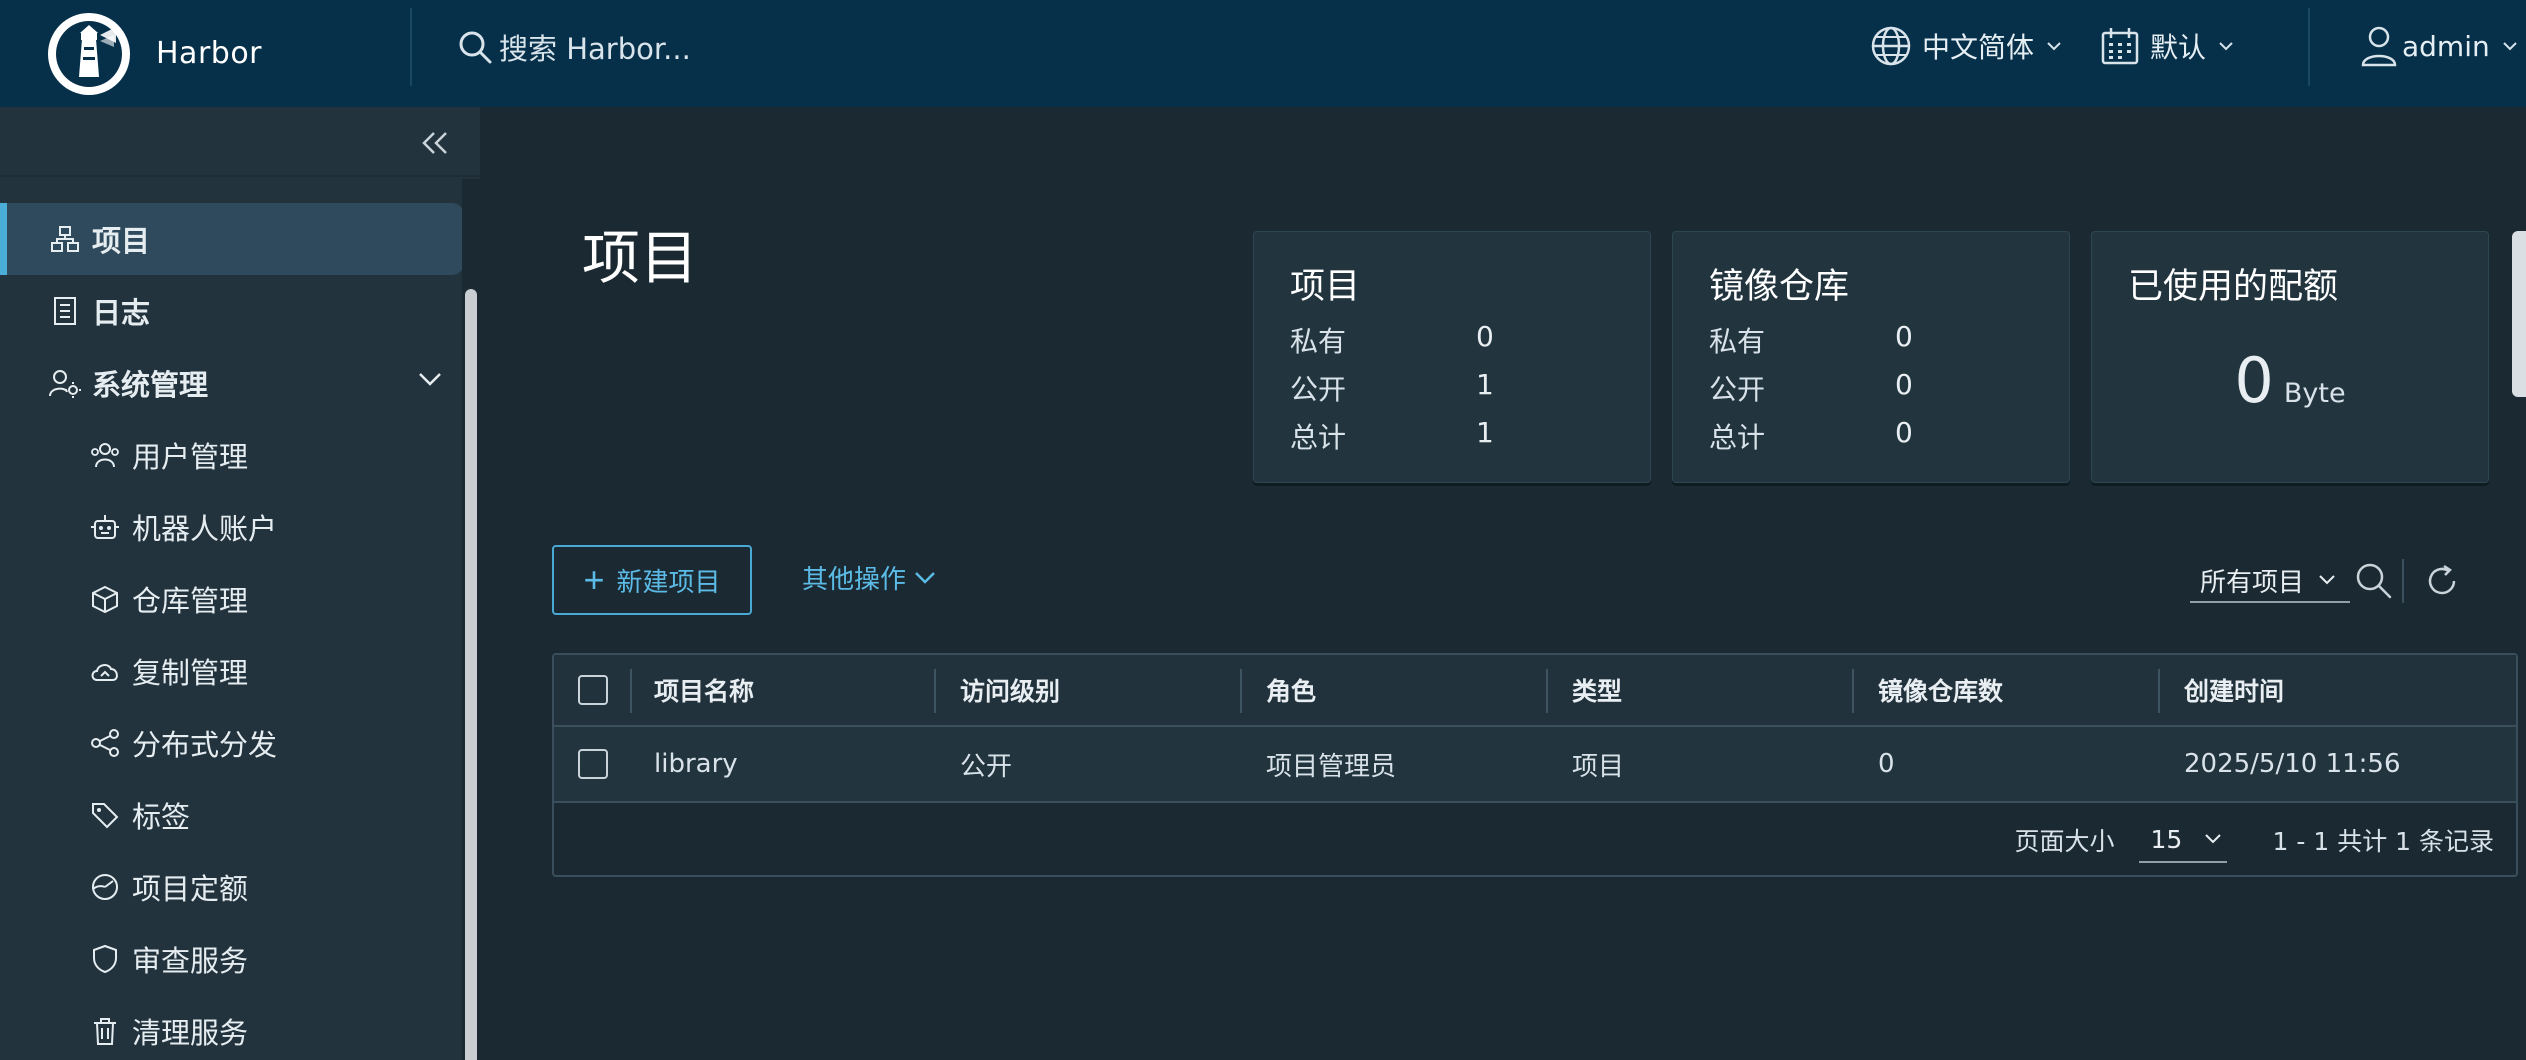 This screenshot has height=1060, width=2526. Describe the element at coordinates (986, 766) in the screenshot. I see `access-level-cell: 公开` at that location.